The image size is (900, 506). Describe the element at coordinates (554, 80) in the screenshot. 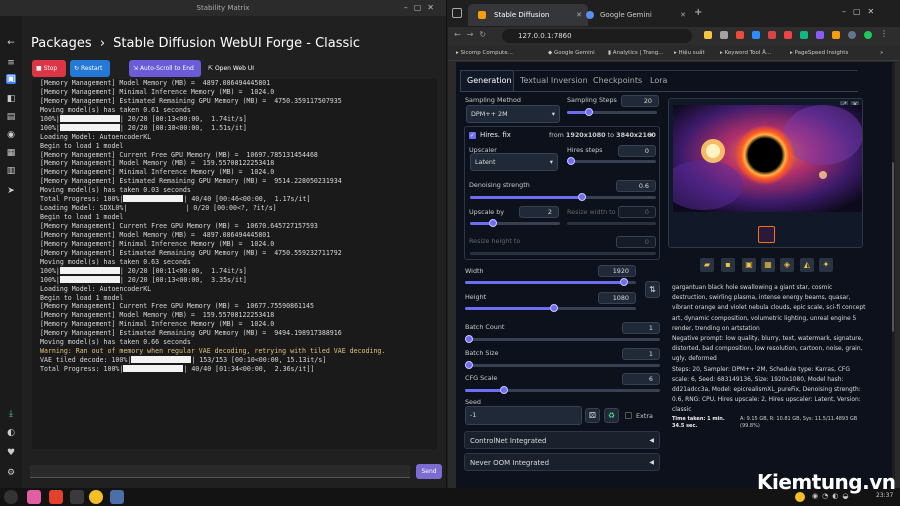

I see `tab-textual-inversion: Textual Inversion` at that location.